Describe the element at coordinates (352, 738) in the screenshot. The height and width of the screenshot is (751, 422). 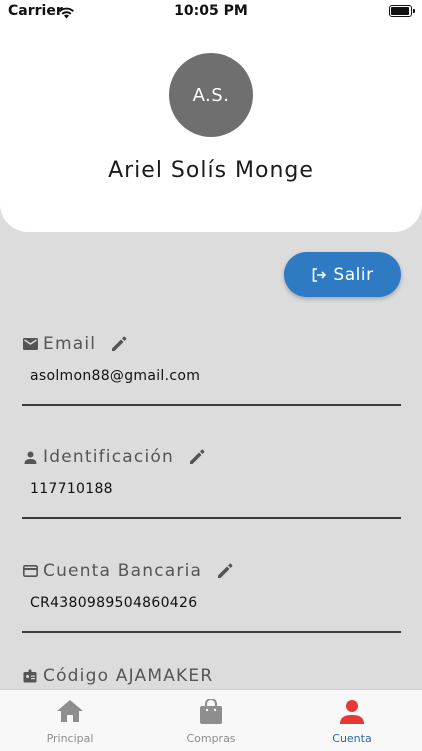
I see `tab-label: Cuenta` at that location.